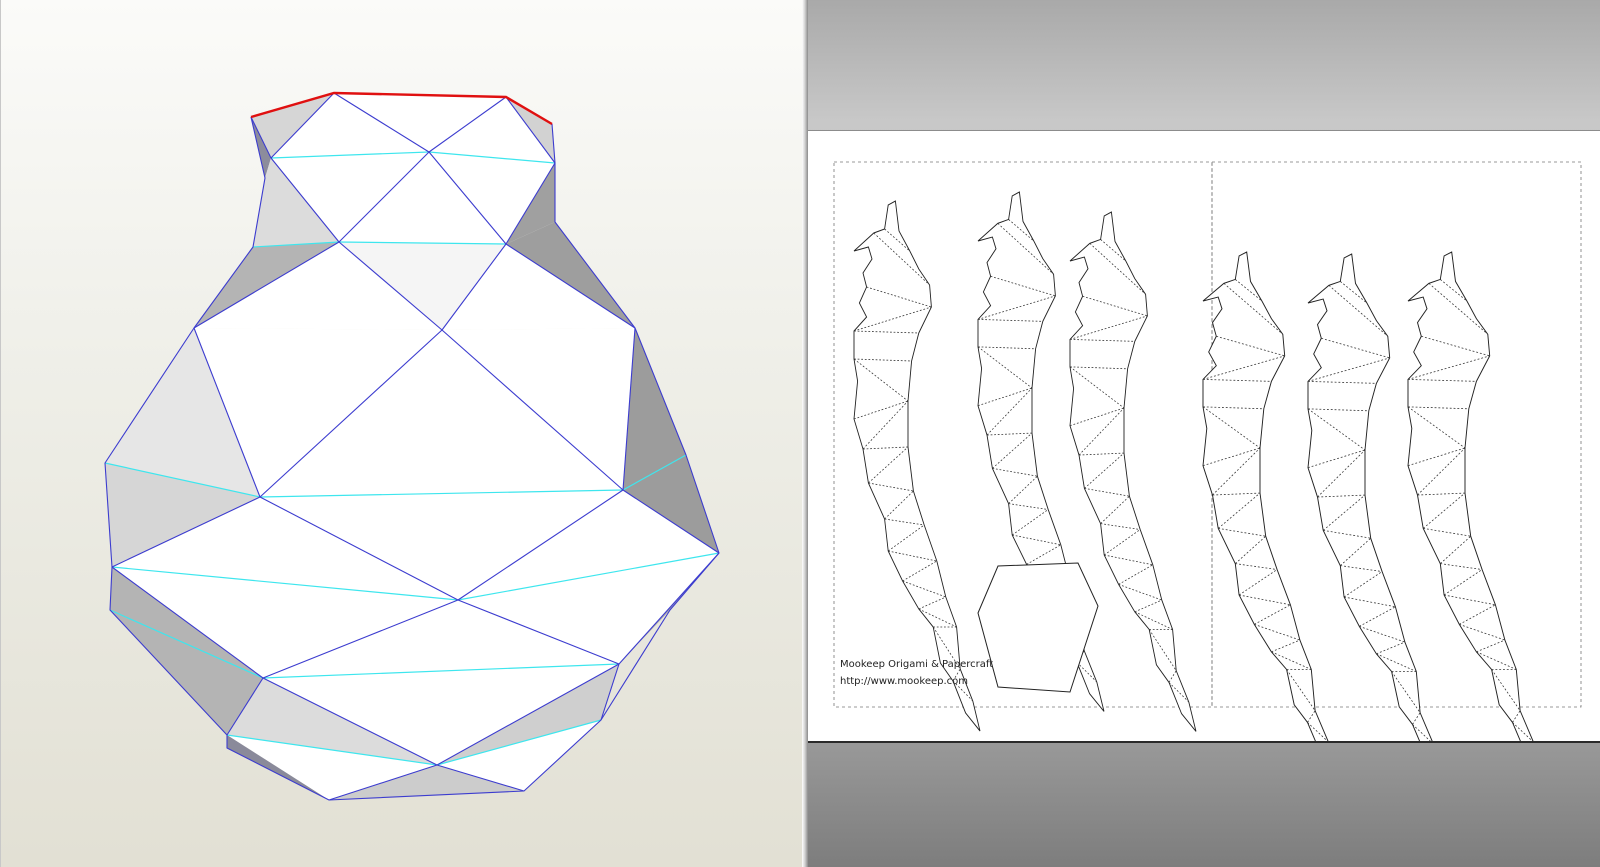  Describe the element at coordinates (917, 664) in the screenshot. I see `credit-title: Mookeep Origami & Papercraft` at that location.